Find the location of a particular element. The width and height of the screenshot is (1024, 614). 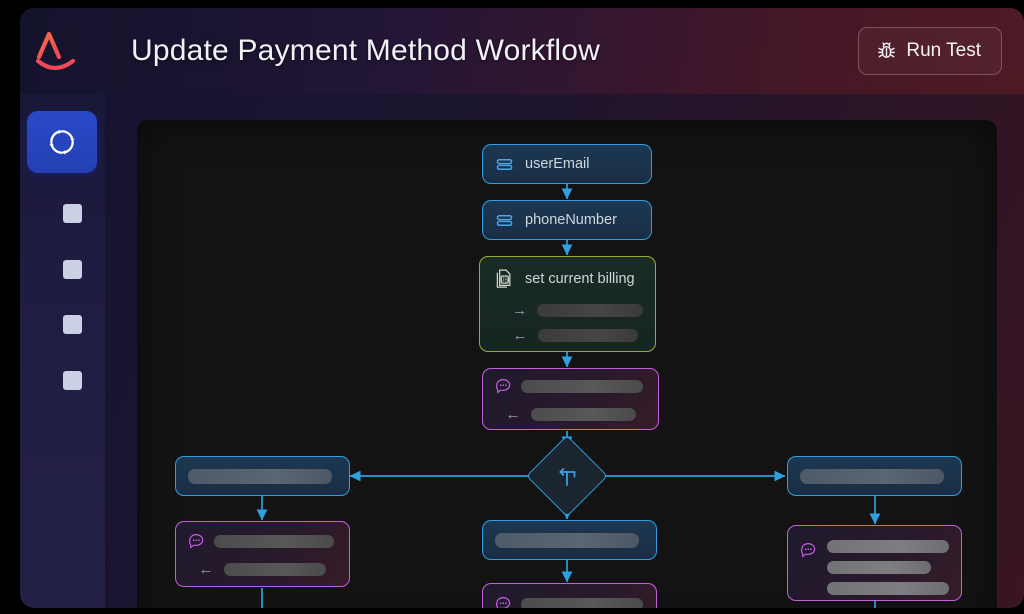

node-user-email: userEmail is located at coordinates (567, 164).